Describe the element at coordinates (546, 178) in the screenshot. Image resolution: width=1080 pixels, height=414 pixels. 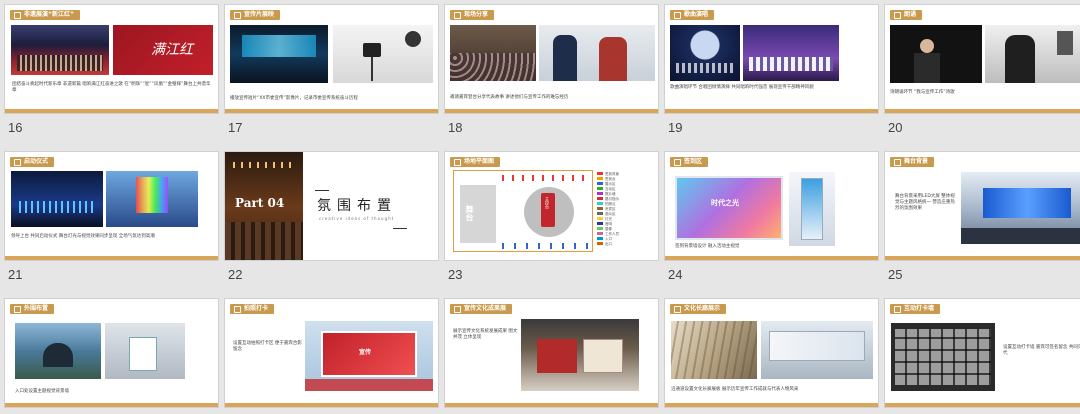
I see `entrance-markers` at that location.